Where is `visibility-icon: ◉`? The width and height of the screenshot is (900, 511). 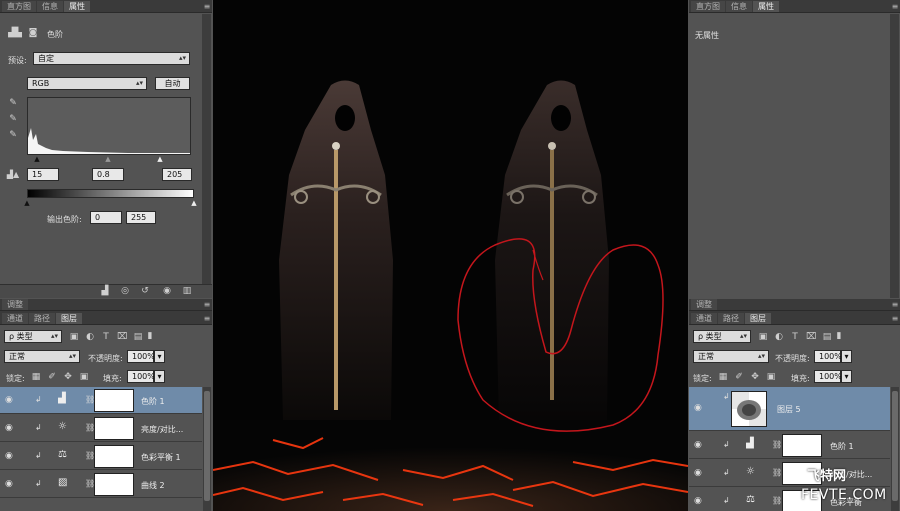
visibility-icon: ◉ is located at coordinates (167, 291).